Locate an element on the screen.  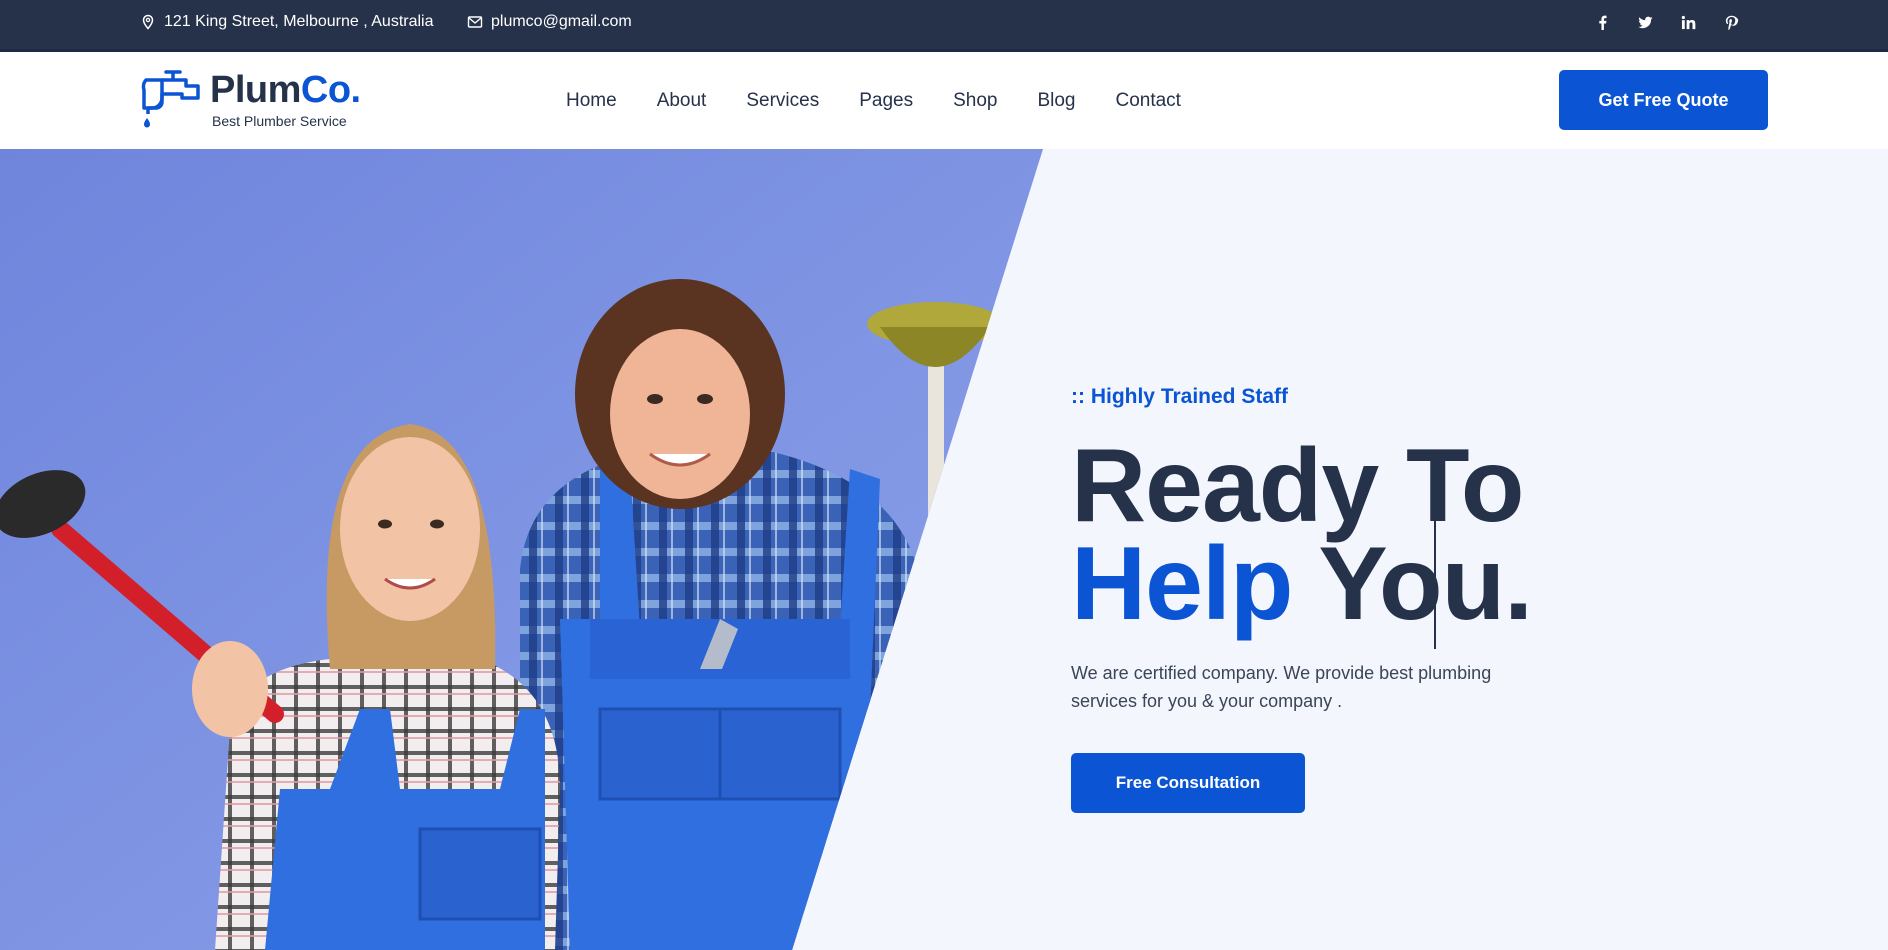
facebook-icon is located at coordinates (1602, 22).